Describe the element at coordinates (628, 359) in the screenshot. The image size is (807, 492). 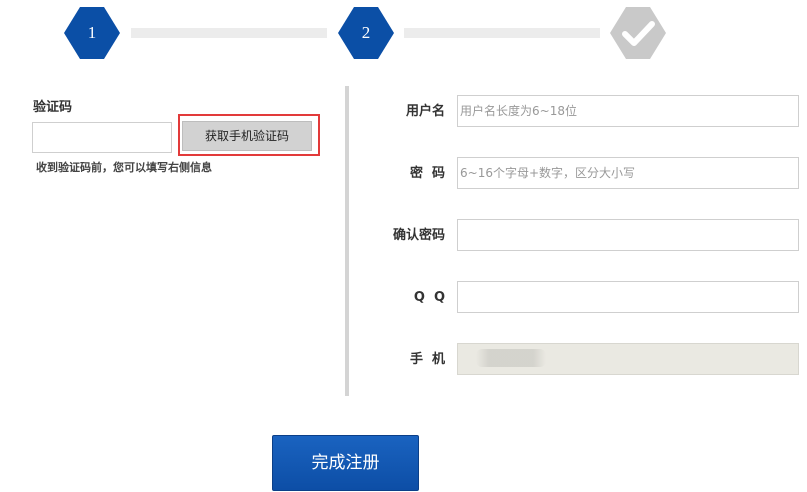
I see `phone-input` at that location.